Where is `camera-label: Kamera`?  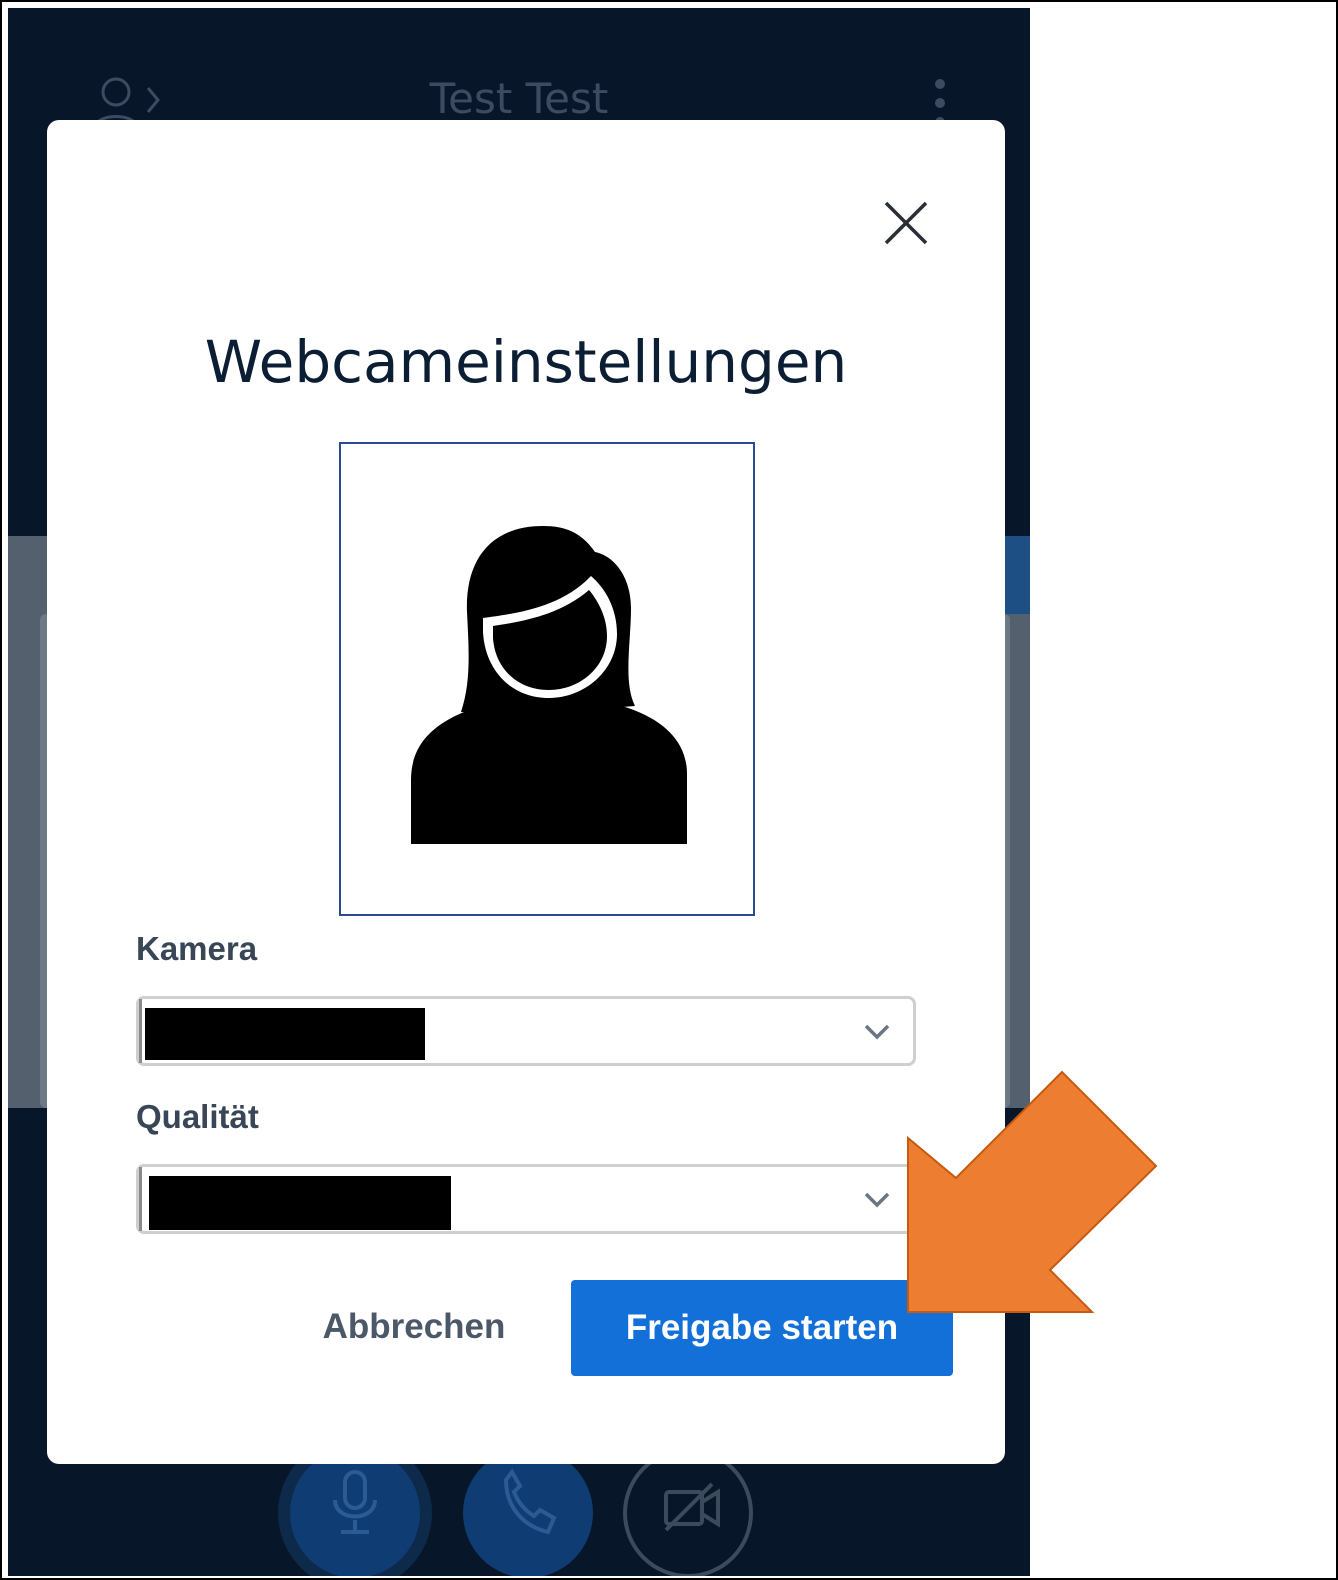
camera-label: Kamera is located at coordinates (197, 948).